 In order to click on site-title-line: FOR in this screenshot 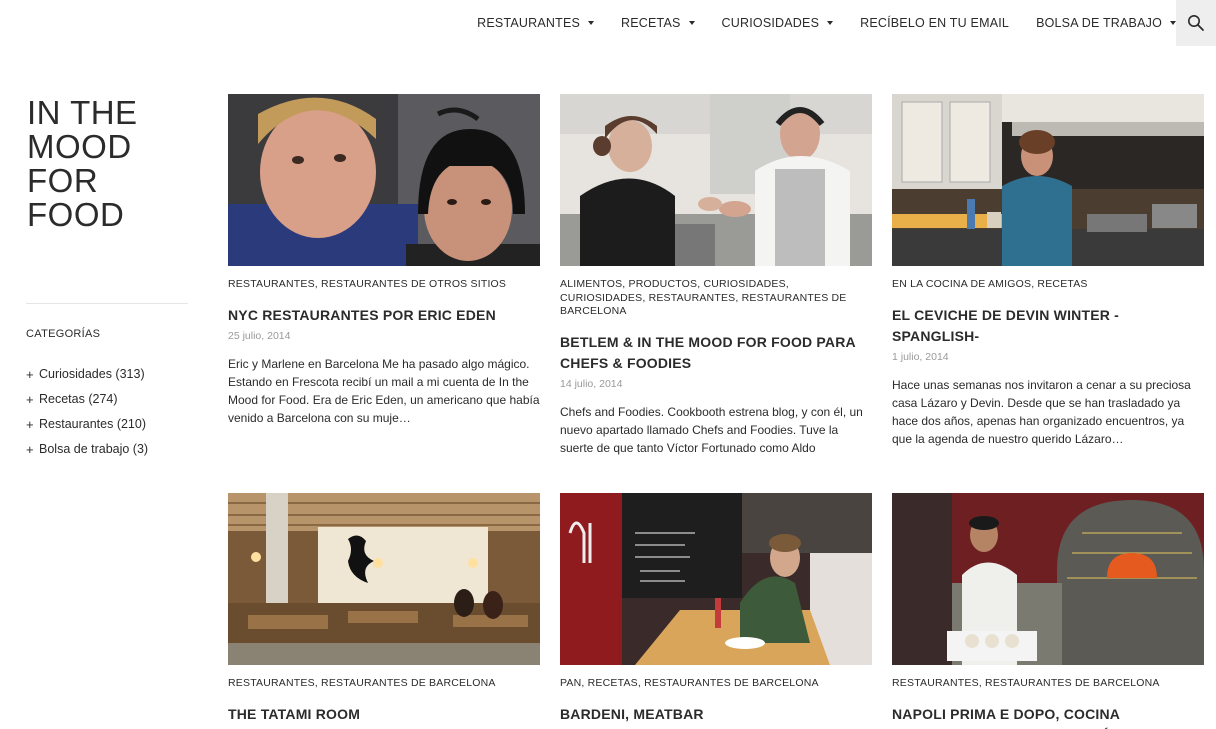, I will do `click(63, 180)`.